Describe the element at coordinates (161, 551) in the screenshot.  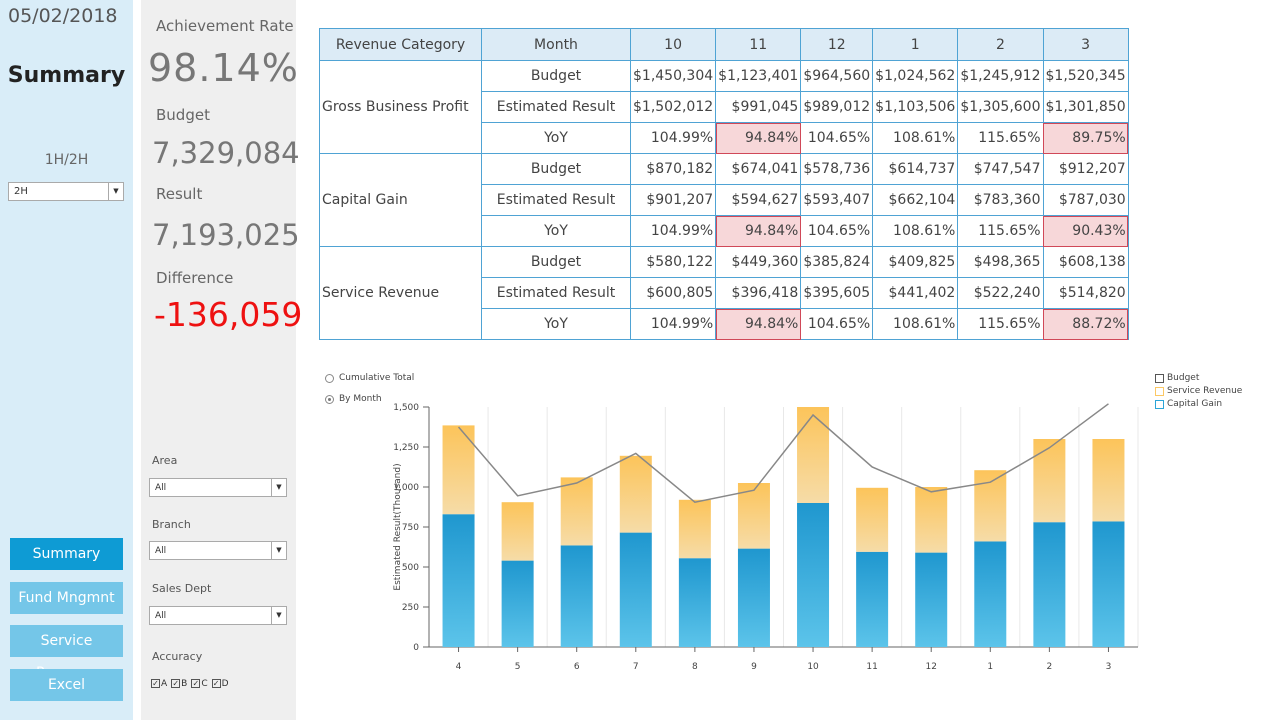
I see `branch-select-value: All` at that location.